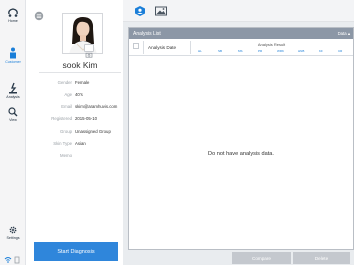  I want to click on subcolumn-cr: CR, so click(340, 51).